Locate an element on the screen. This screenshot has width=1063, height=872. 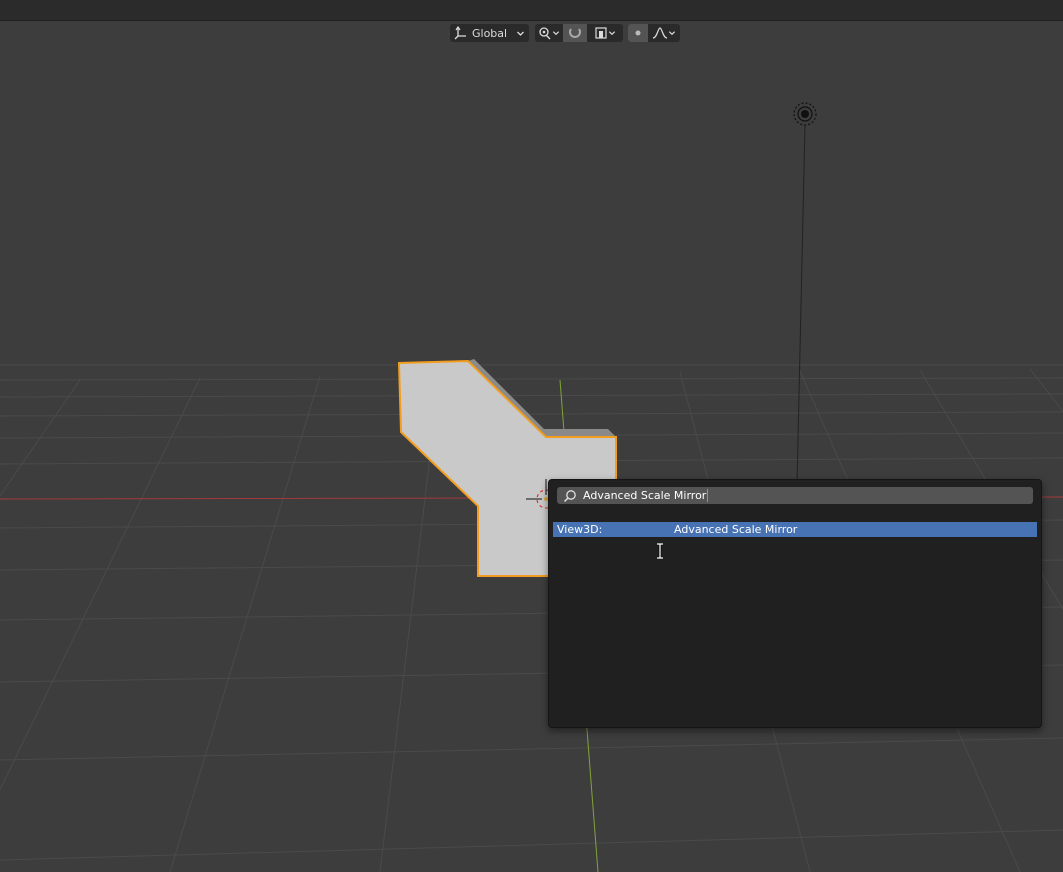
transform-orientation-dropdown: Global is located at coordinates (489, 33).